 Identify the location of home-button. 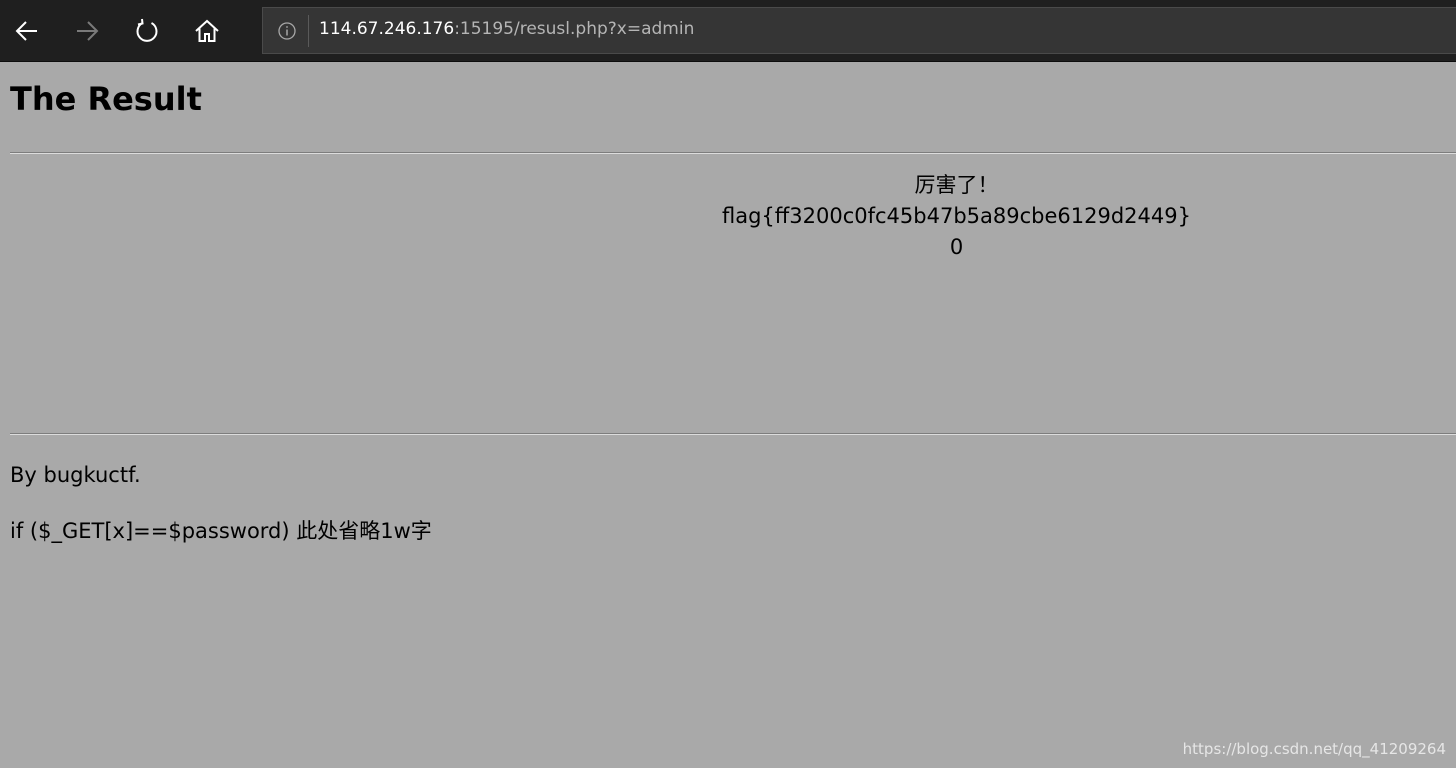
(207, 31).